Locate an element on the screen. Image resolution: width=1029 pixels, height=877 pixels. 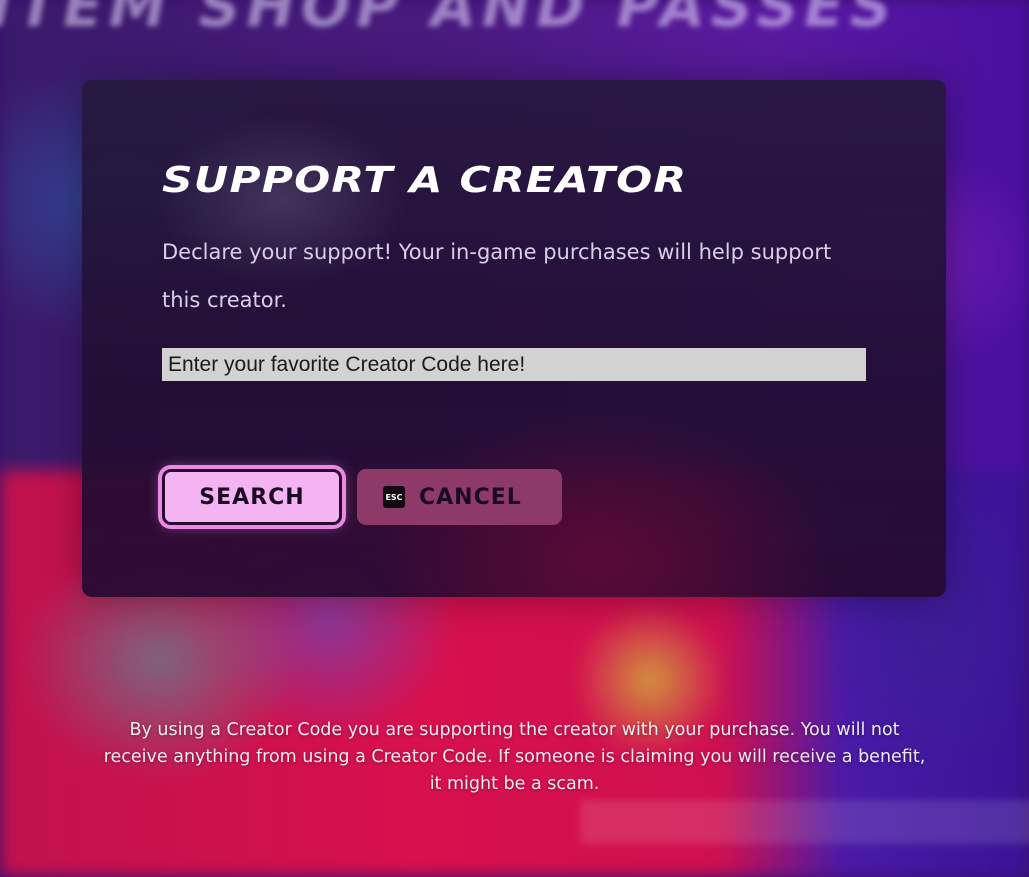
background-heading: ITEM SHOP AND PASSES is located at coordinates (449, 20).